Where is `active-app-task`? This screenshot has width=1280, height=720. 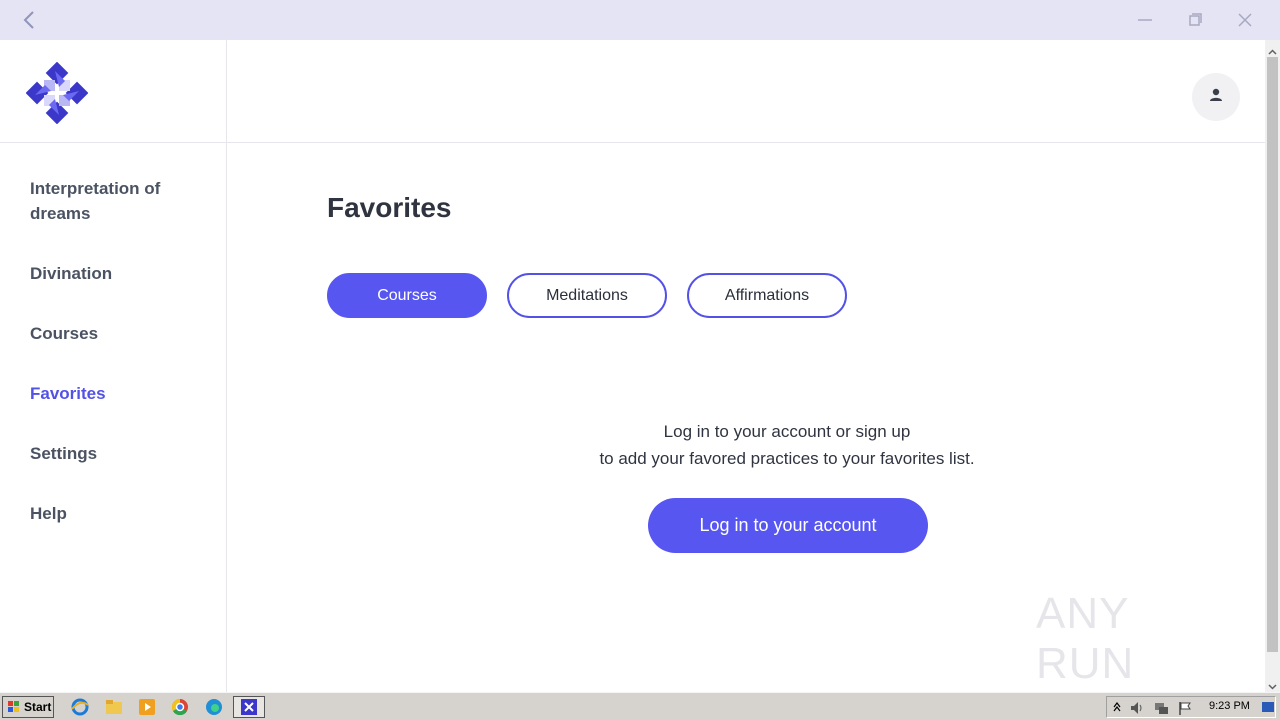 active-app-task is located at coordinates (249, 707).